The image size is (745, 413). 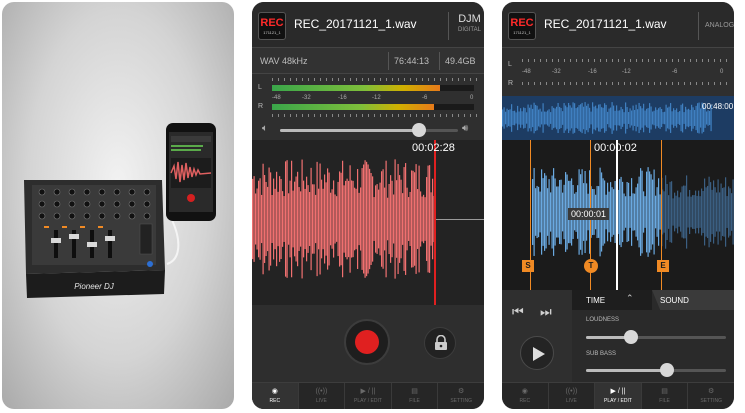 I want to click on live-tab-icon: ((•)), so click(x=571, y=391).